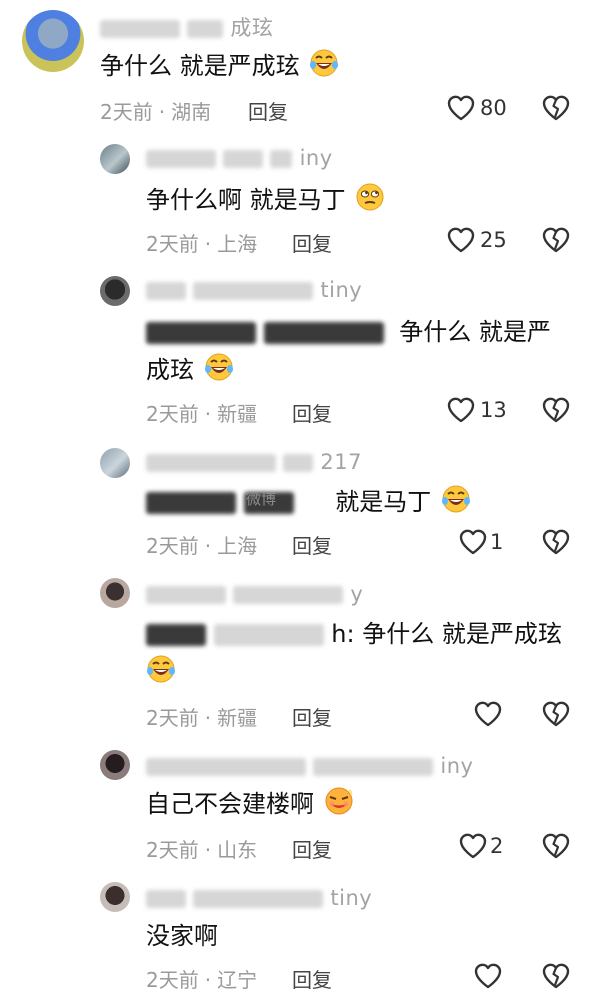 Image resolution: width=600 pixels, height=1002 pixels. I want to click on comment-location: 辽宁, so click(237, 980).